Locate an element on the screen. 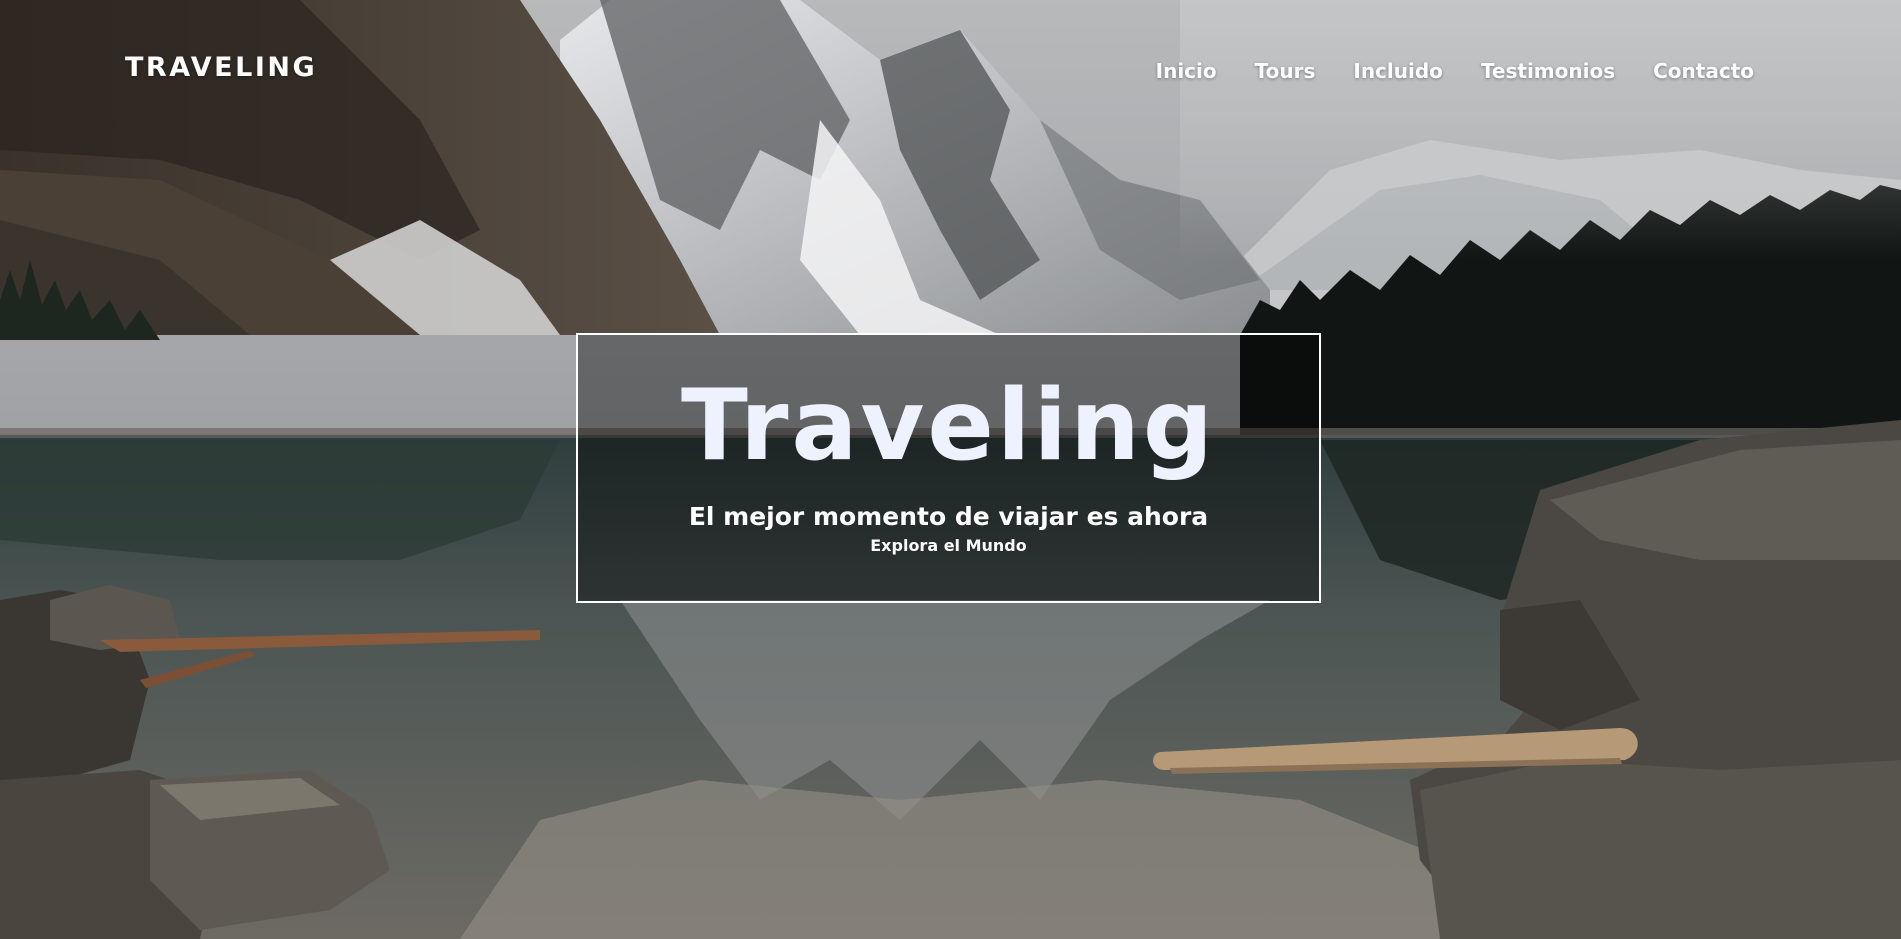 The height and width of the screenshot is (939, 1901). hero-tagline: Explora el Mundo is located at coordinates (948, 545).